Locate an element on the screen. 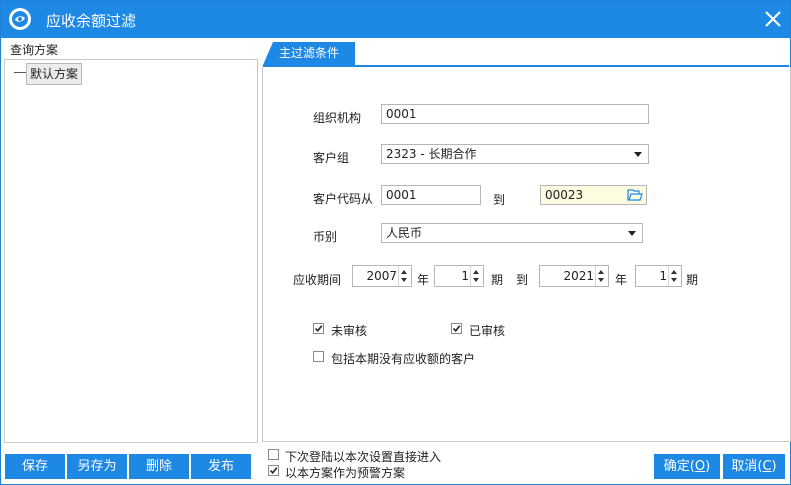 Image resolution: width=791 pixels, height=485 pixels. warning-scheme-checkbox is located at coordinates (273, 470).